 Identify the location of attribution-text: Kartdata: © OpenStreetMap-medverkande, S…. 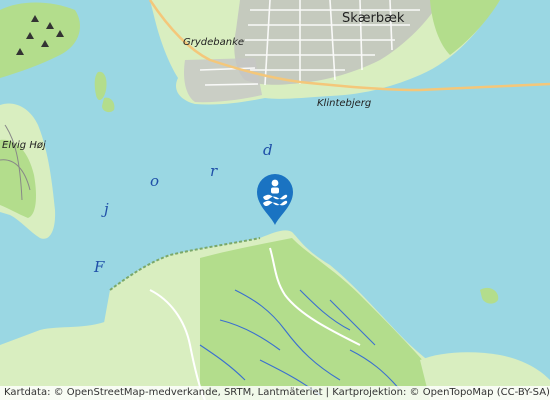
(277, 392).